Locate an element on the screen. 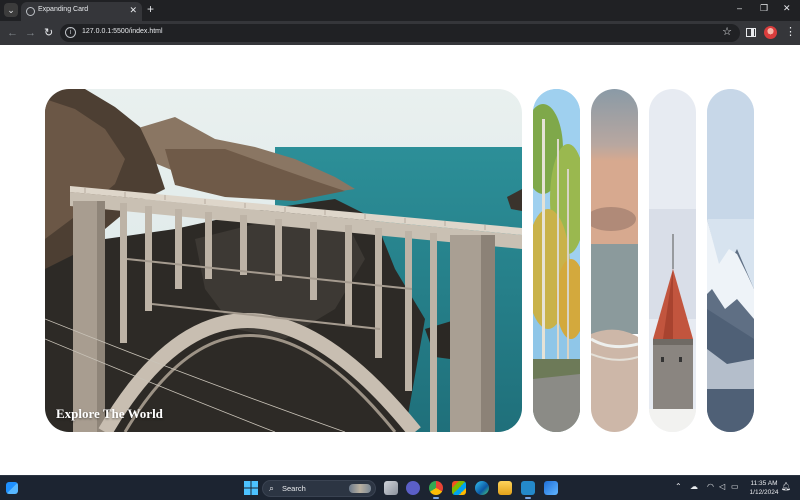 This screenshot has height=500, width=800. panel-mountain is located at coordinates (730, 260).